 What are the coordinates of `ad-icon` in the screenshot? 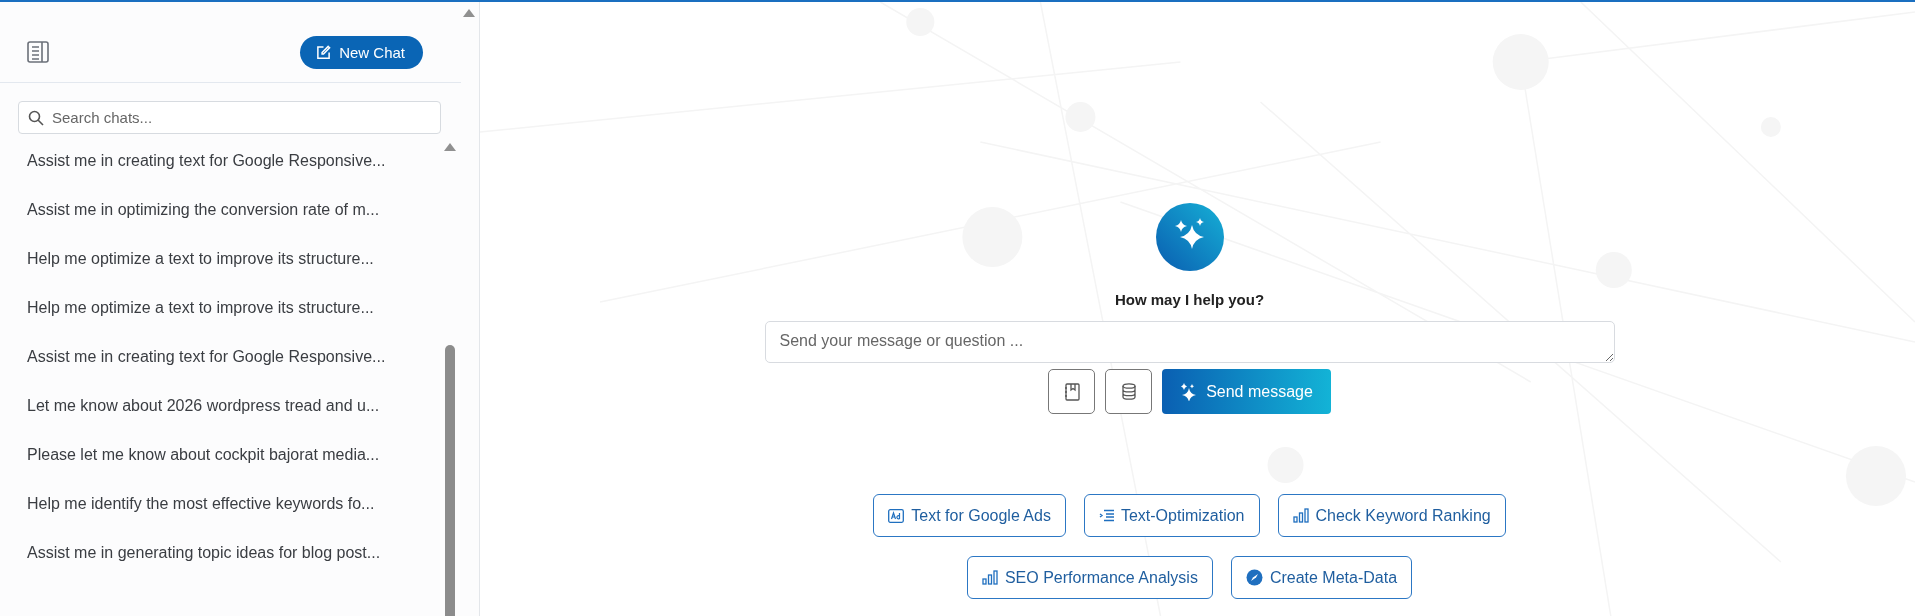 It's located at (896, 515).